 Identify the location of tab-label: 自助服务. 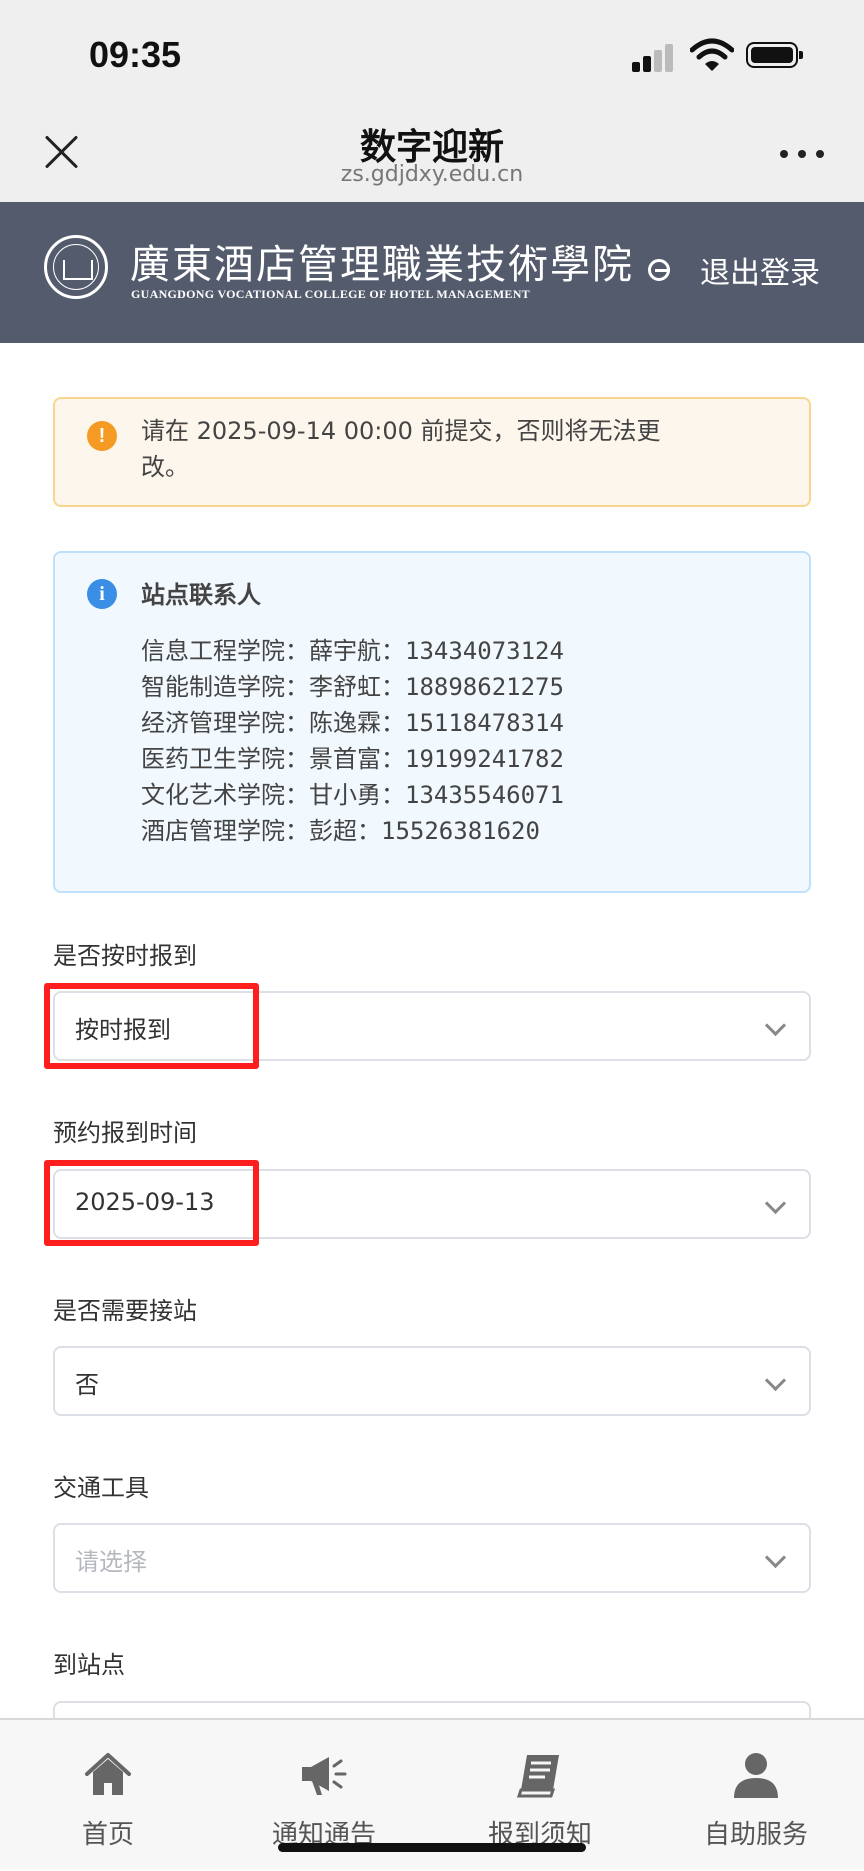
(755, 1835).